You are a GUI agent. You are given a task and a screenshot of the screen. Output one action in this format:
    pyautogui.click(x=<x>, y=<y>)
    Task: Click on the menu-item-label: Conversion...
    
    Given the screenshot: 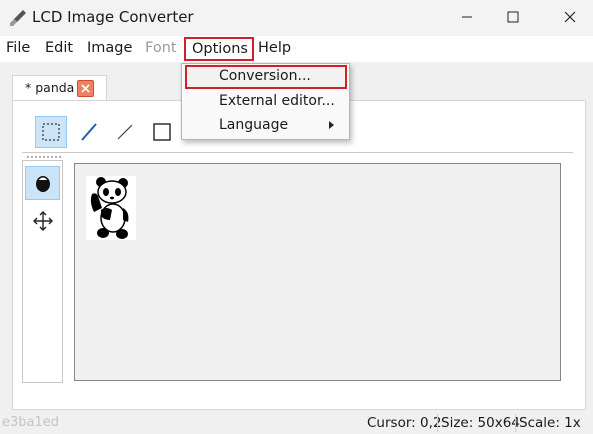 What is the action you would take?
    pyautogui.click(x=265, y=76)
    